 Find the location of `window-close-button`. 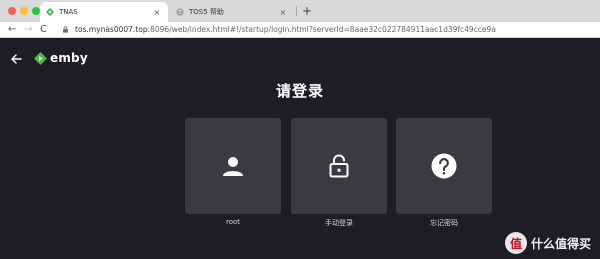

window-close-button is located at coordinates (12, 11).